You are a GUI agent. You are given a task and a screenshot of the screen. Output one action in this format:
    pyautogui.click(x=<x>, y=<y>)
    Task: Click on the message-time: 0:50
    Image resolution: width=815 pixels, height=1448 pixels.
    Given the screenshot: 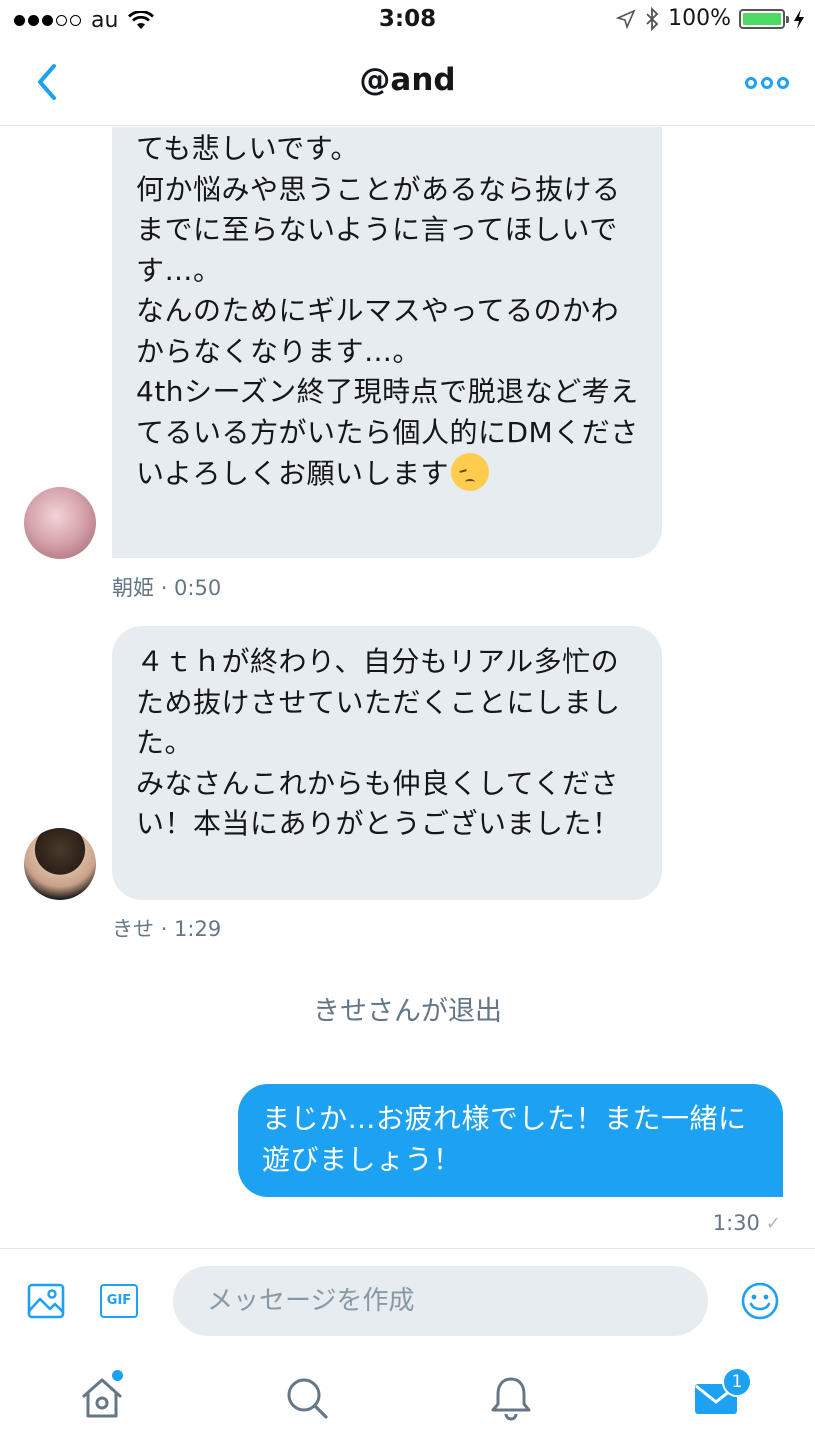 What is the action you would take?
    pyautogui.click(x=198, y=588)
    